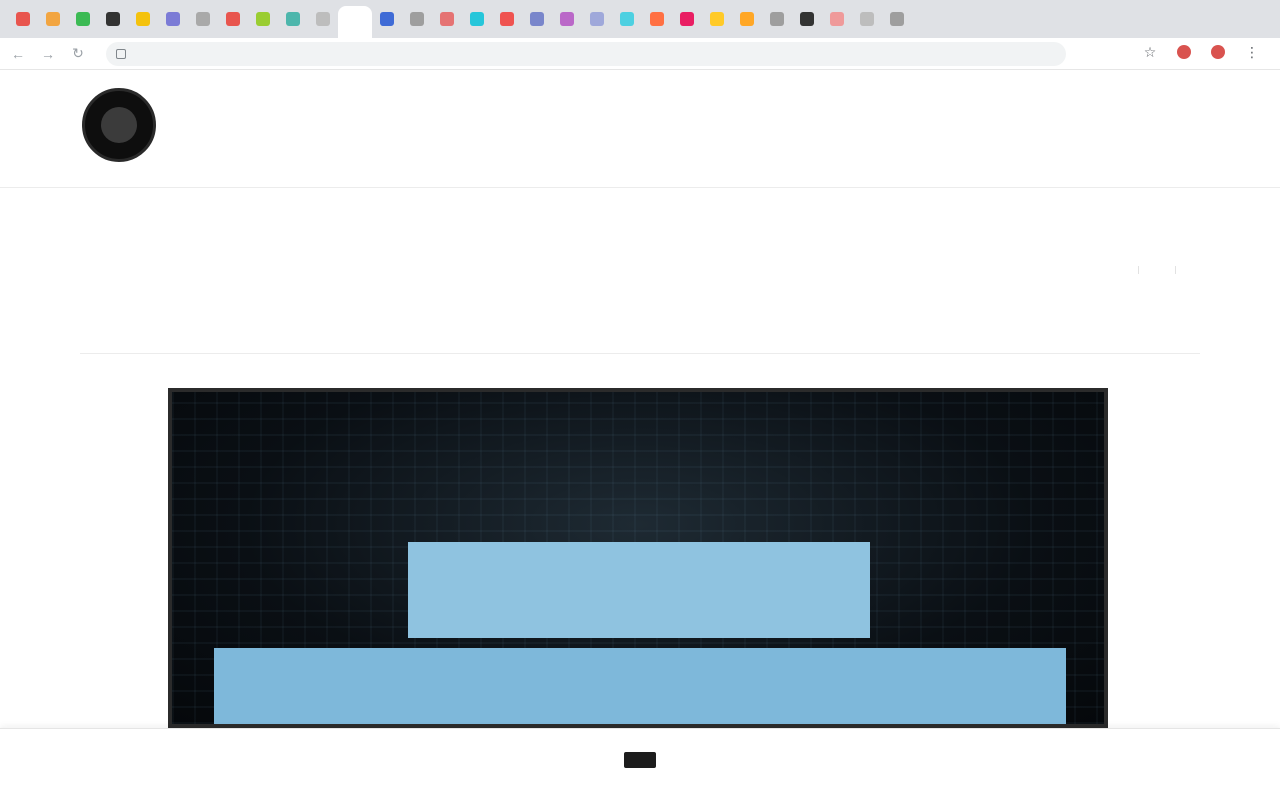 This screenshot has height=790, width=1280. Describe the element at coordinates (586, 53) in the screenshot. I see `address-bar` at that location.